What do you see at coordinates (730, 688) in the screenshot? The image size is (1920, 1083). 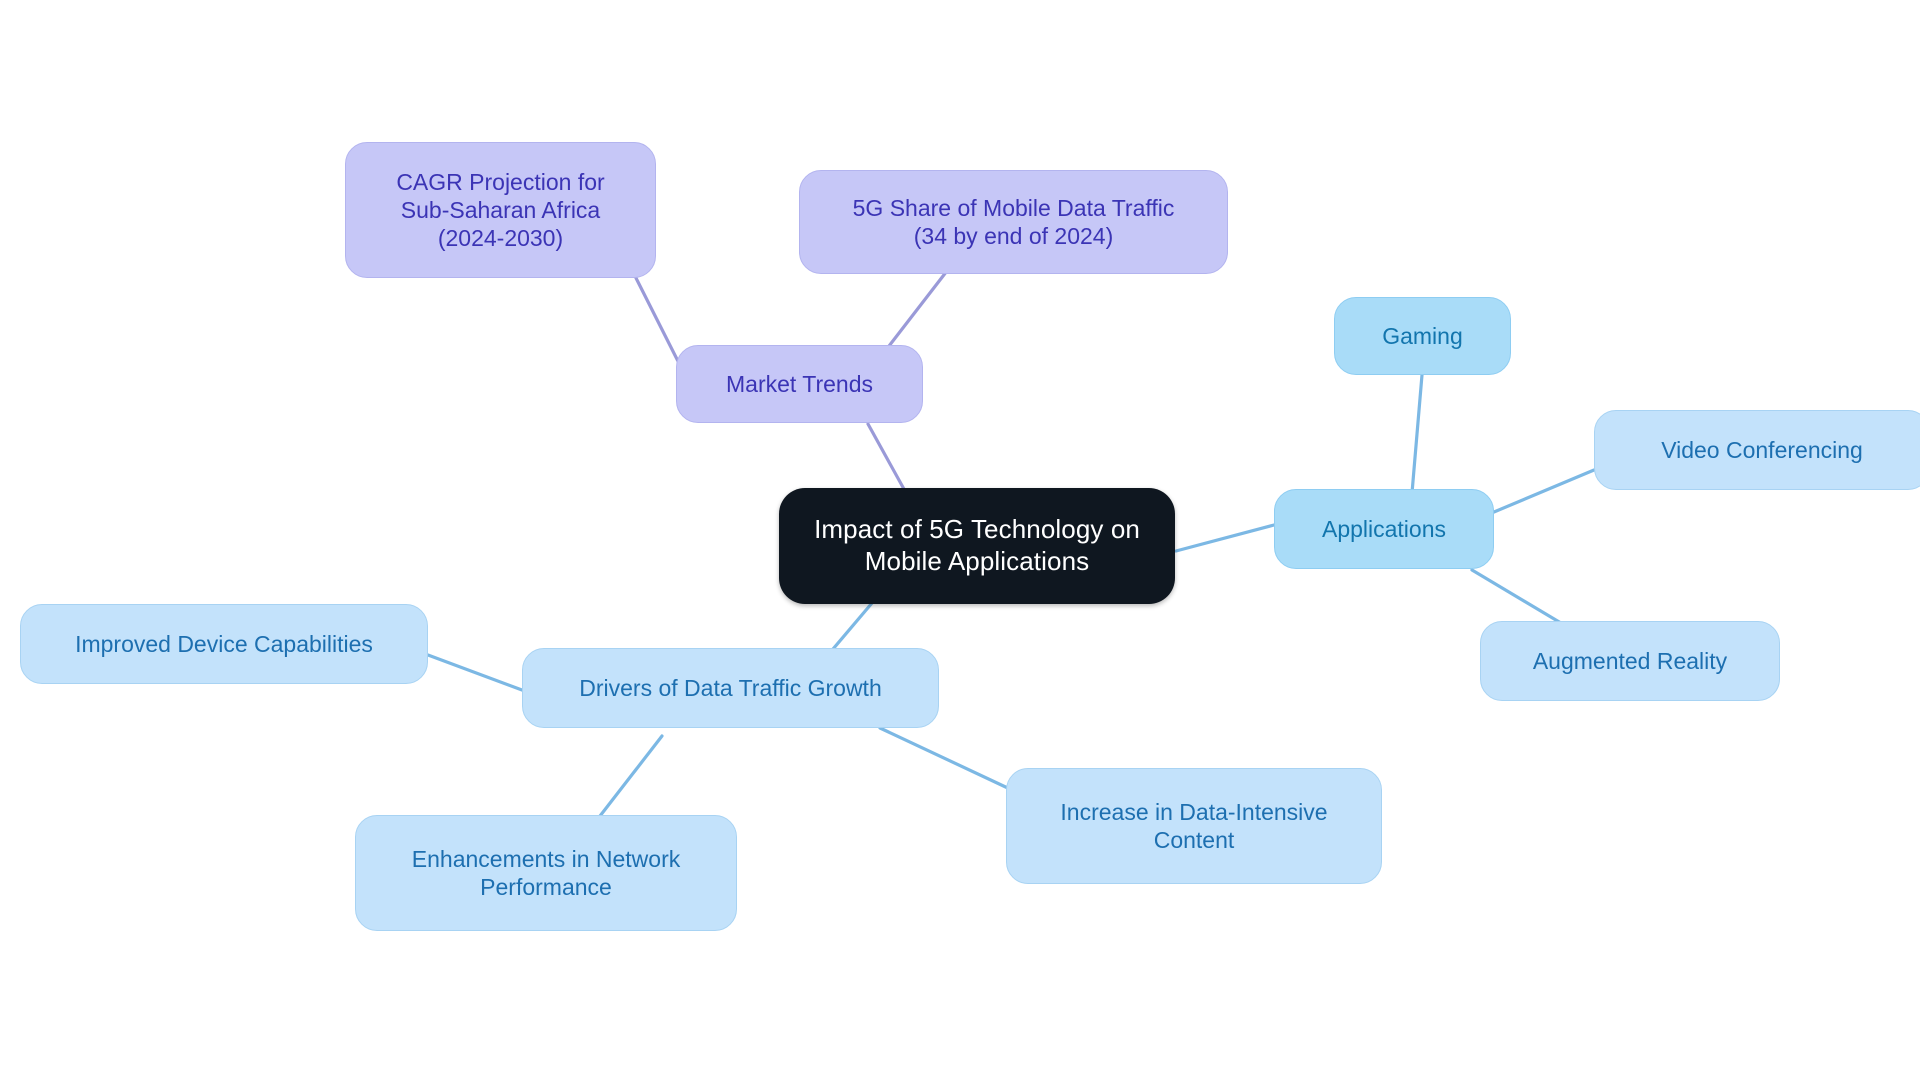 I see `node-drivers-of-data-traffic-growth: Drivers of Data Traffic Growth` at bounding box center [730, 688].